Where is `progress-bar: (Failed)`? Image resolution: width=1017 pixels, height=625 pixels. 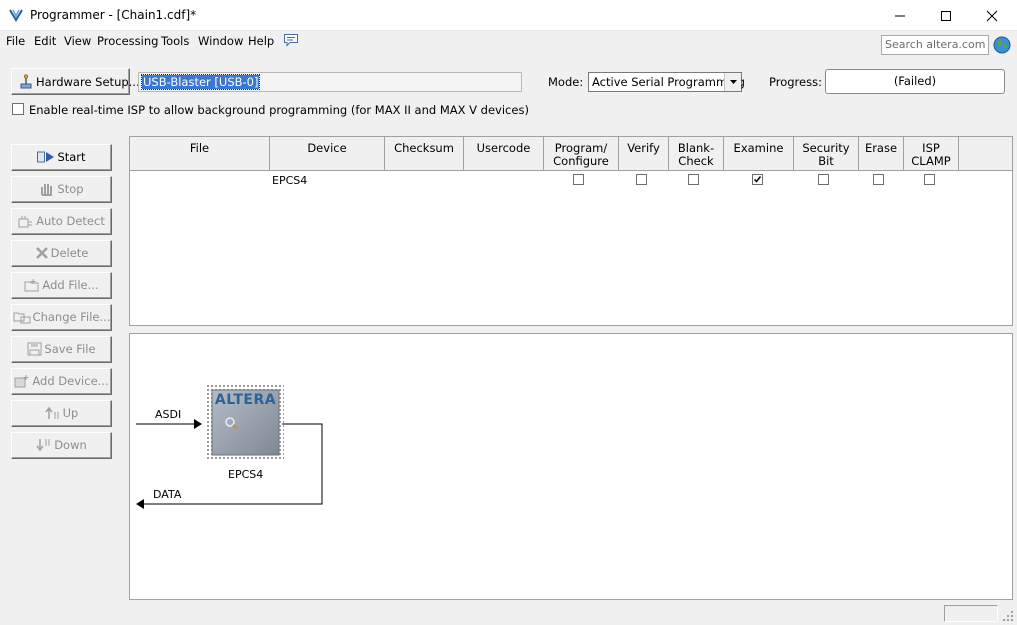
progress-bar: (Failed) is located at coordinates (915, 81).